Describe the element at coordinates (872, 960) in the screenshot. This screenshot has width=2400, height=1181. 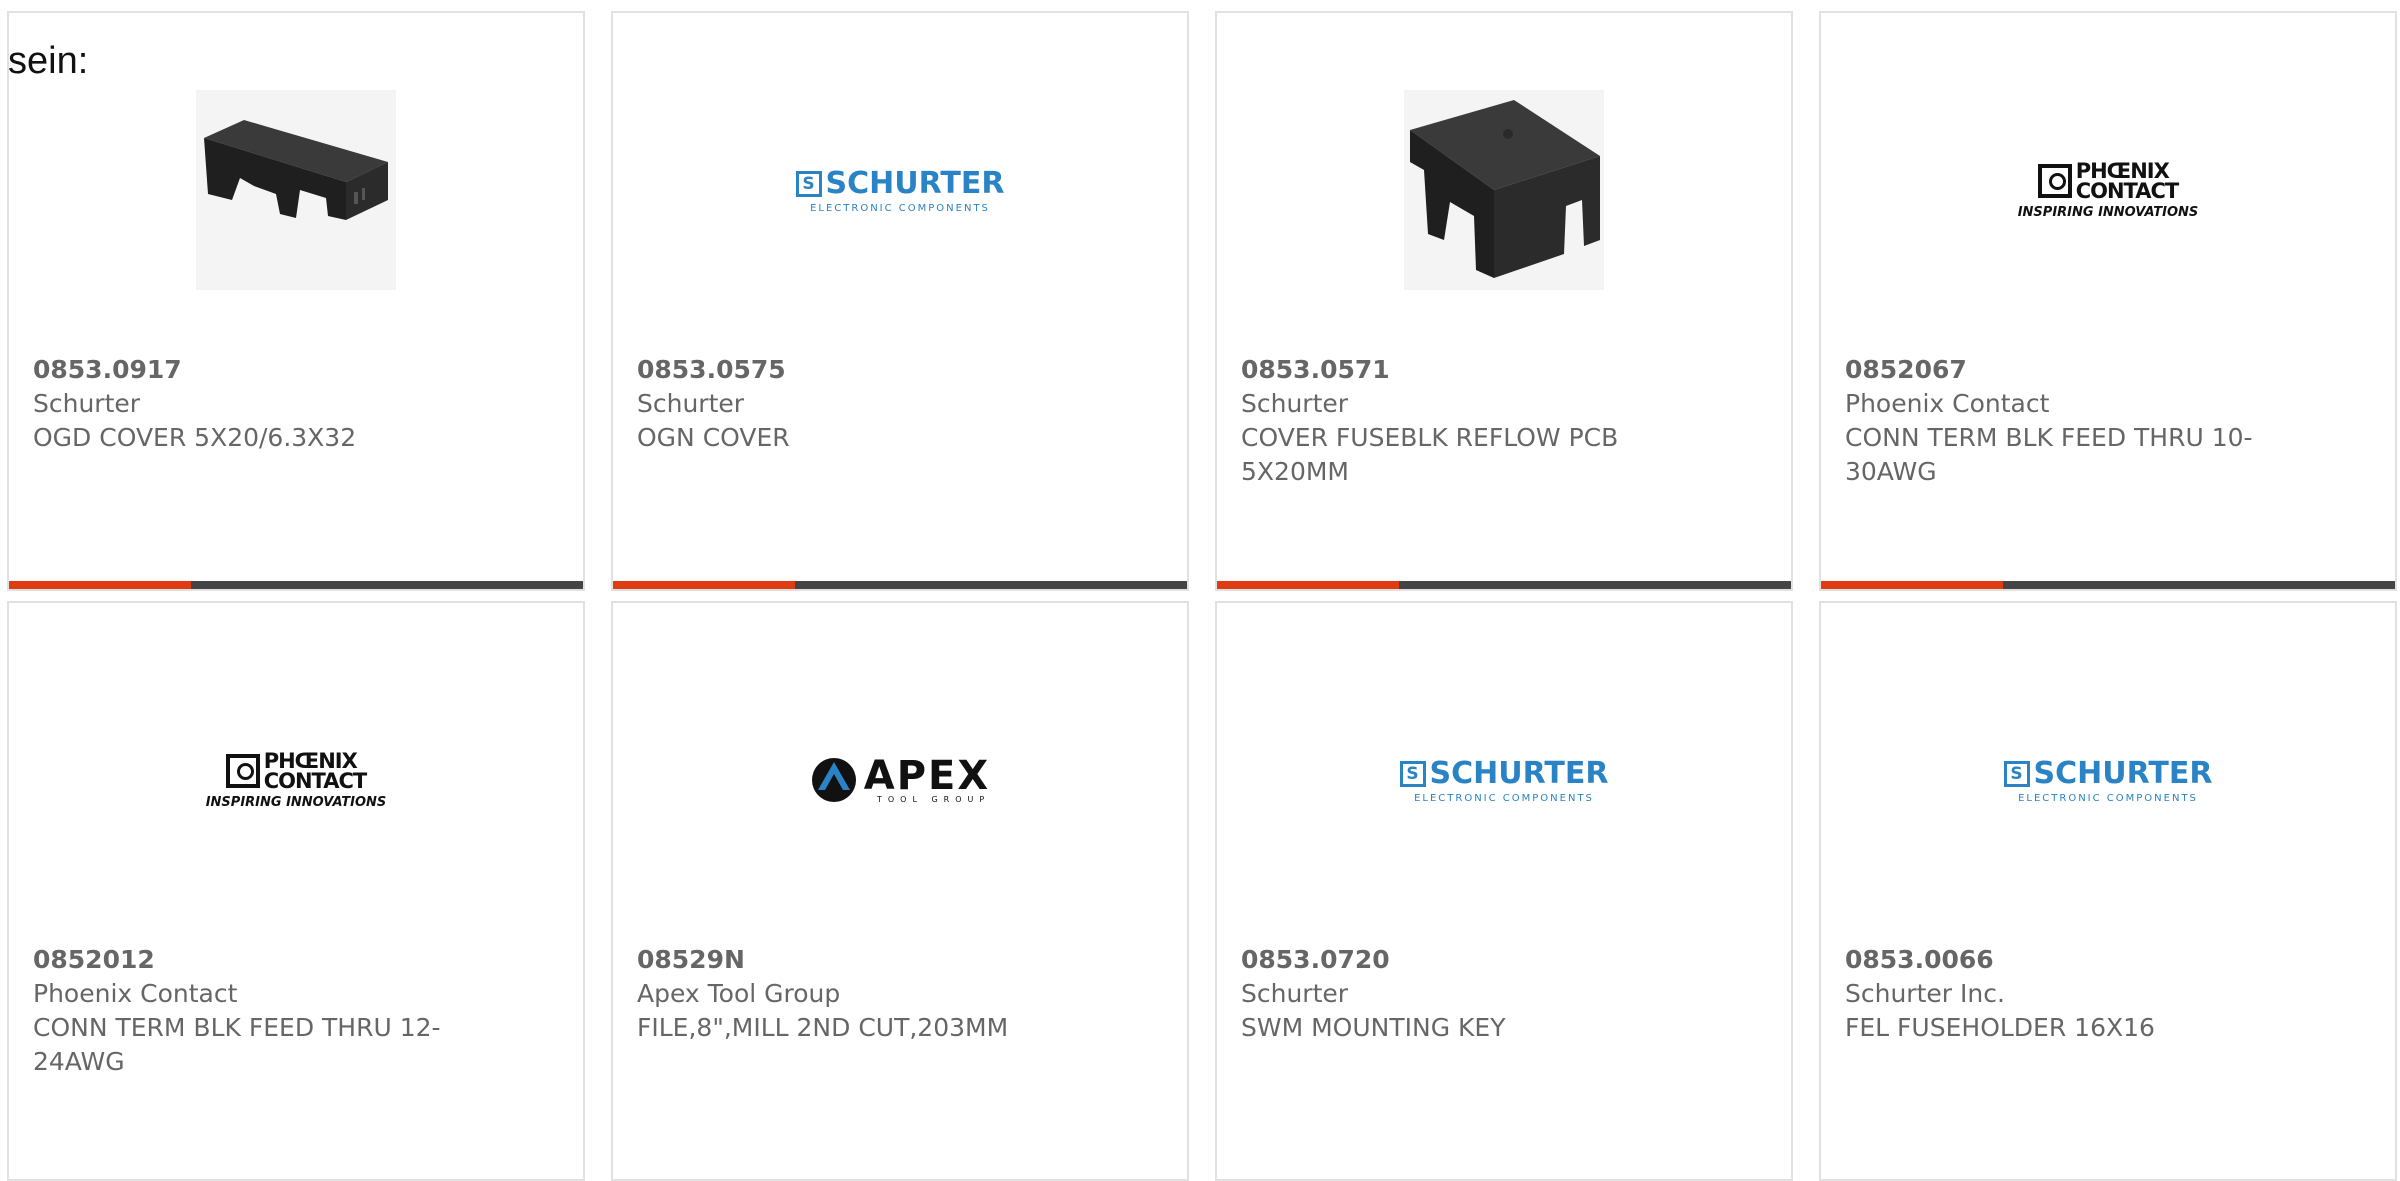
I see `part-number: 08529N` at that location.